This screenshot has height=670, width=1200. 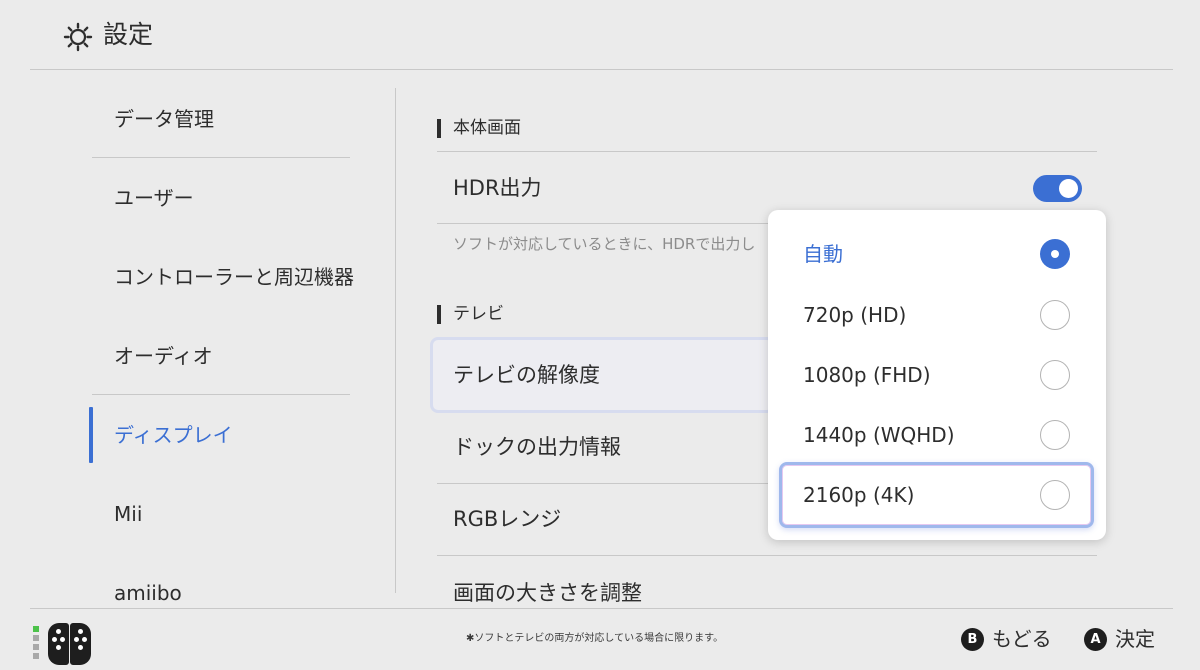 What do you see at coordinates (221, 356) in the screenshot?
I see `sidebar-item-audio: オーディオ` at bounding box center [221, 356].